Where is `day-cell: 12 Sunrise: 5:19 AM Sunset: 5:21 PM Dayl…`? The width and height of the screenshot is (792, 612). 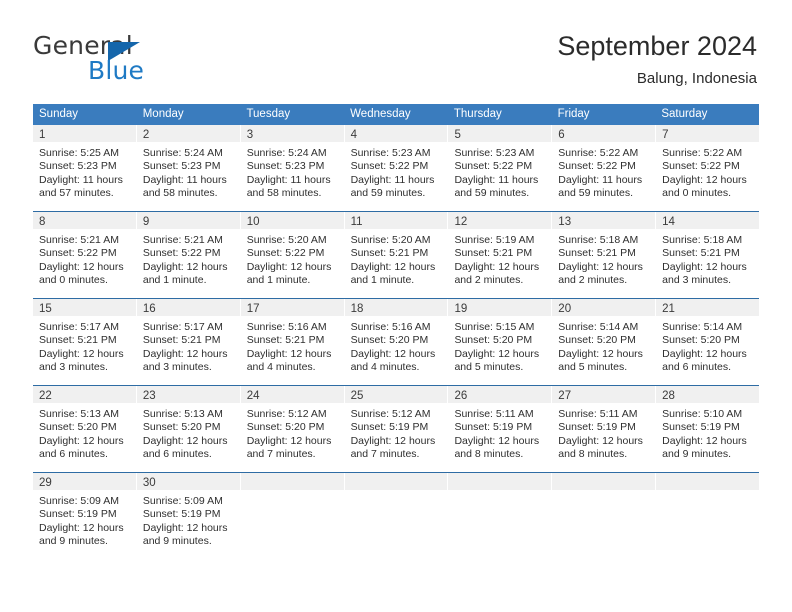
day-cell: 12 Sunrise: 5:19 AM Sunset: 5:21 PM Dayl… is located at coordinates (500, 255).